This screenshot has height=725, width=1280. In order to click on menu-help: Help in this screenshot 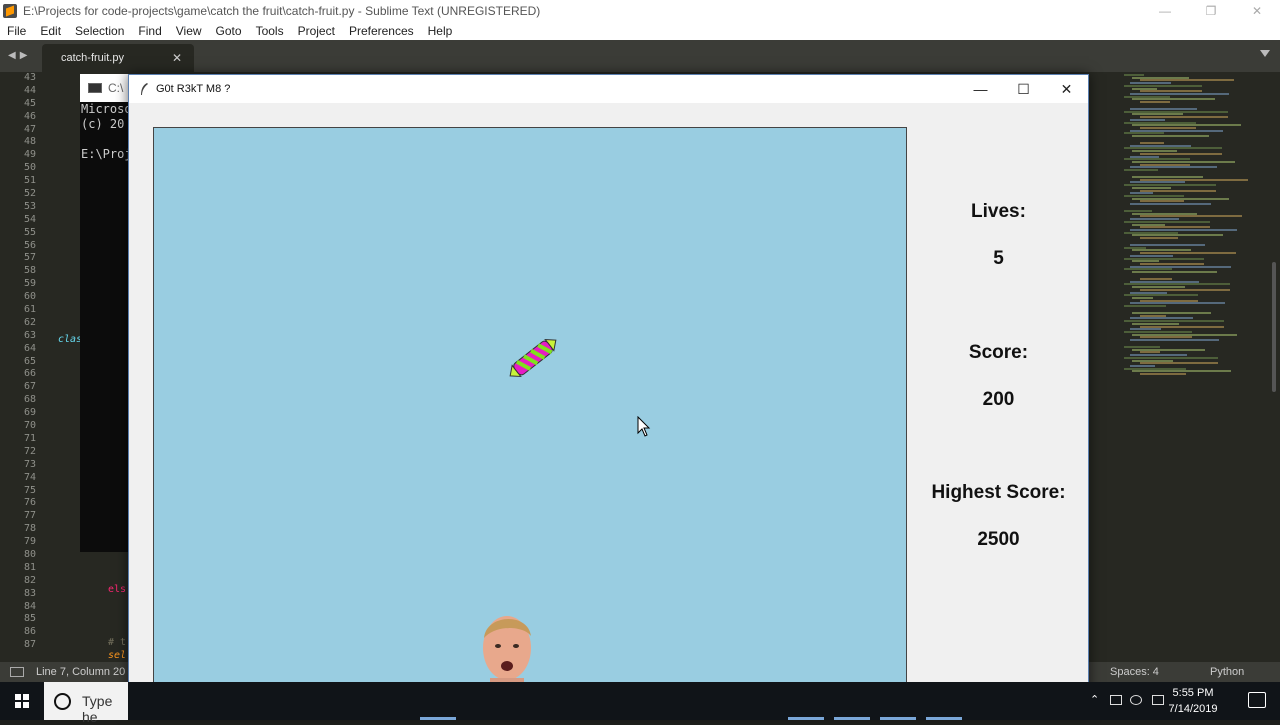, I will do `click(440, 31)`.